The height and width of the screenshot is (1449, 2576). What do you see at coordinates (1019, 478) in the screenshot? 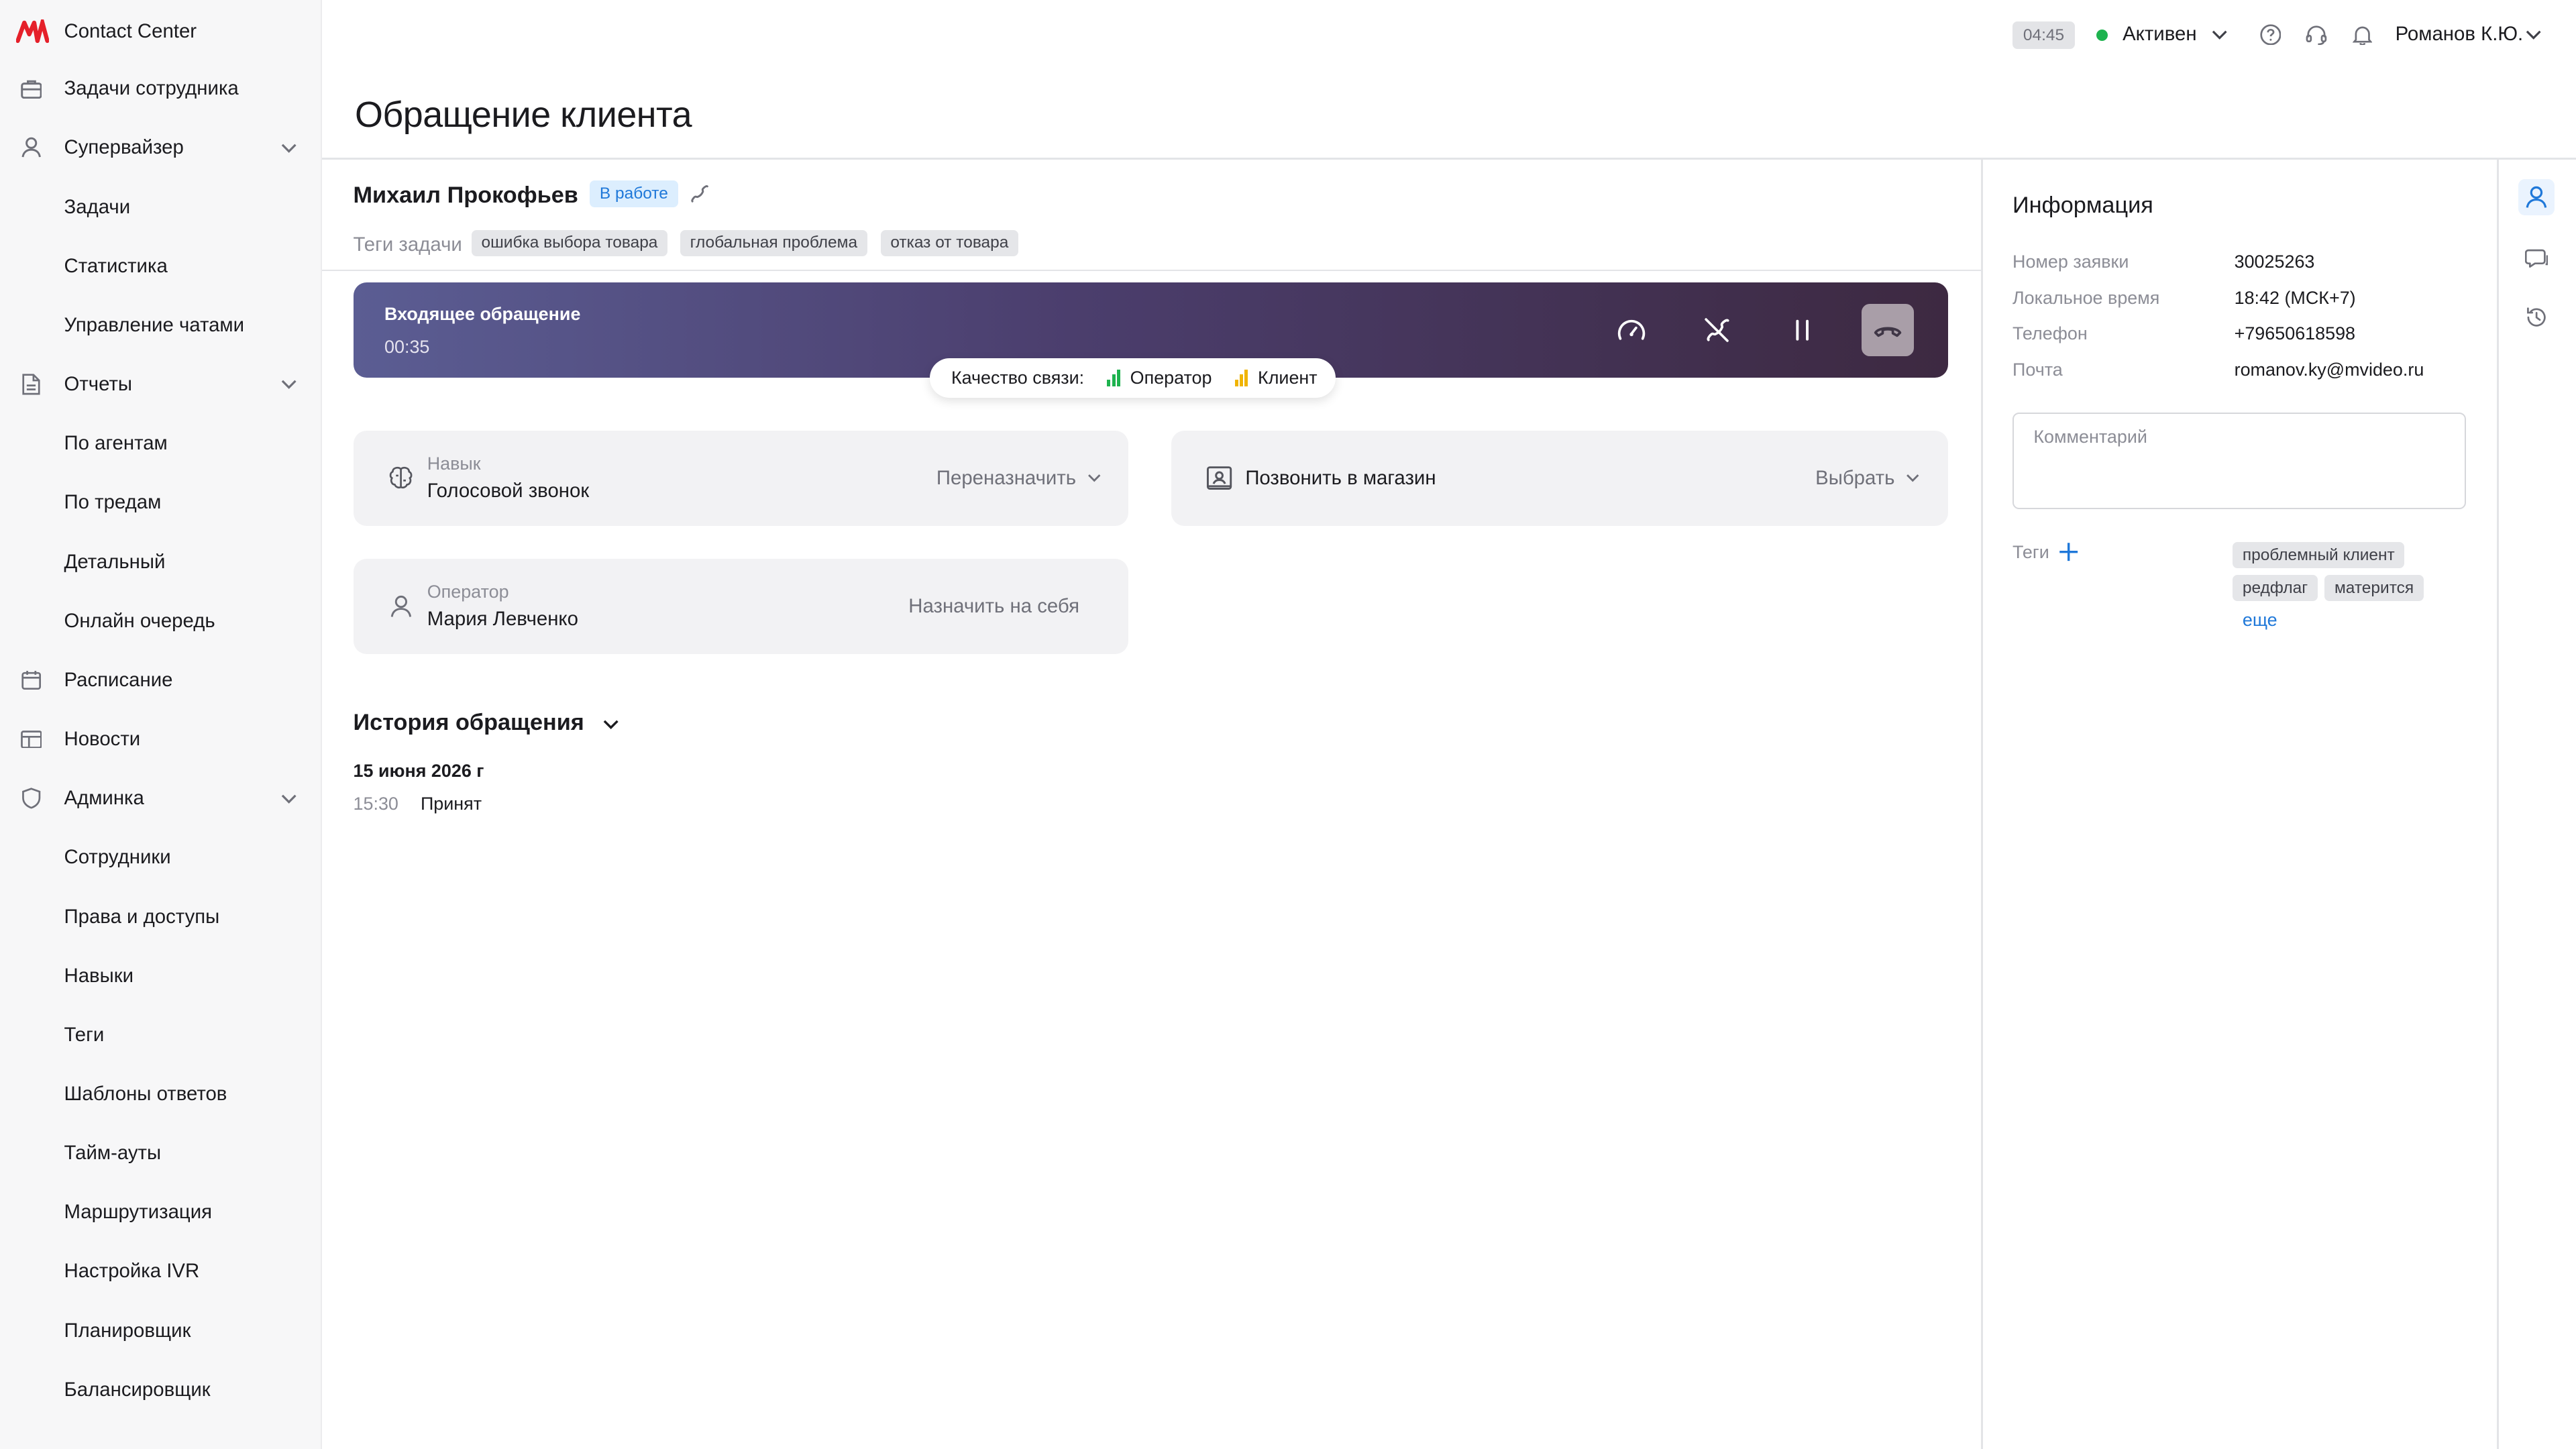
I see `reassign-dropdown: Переназначить` at bounding box center [1019, 478].